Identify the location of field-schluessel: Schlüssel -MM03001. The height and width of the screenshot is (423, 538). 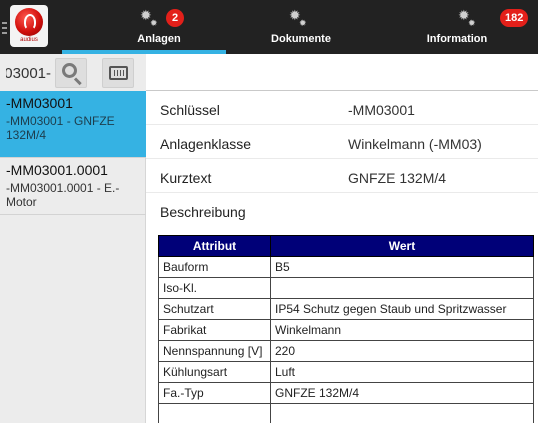
(342, 110).